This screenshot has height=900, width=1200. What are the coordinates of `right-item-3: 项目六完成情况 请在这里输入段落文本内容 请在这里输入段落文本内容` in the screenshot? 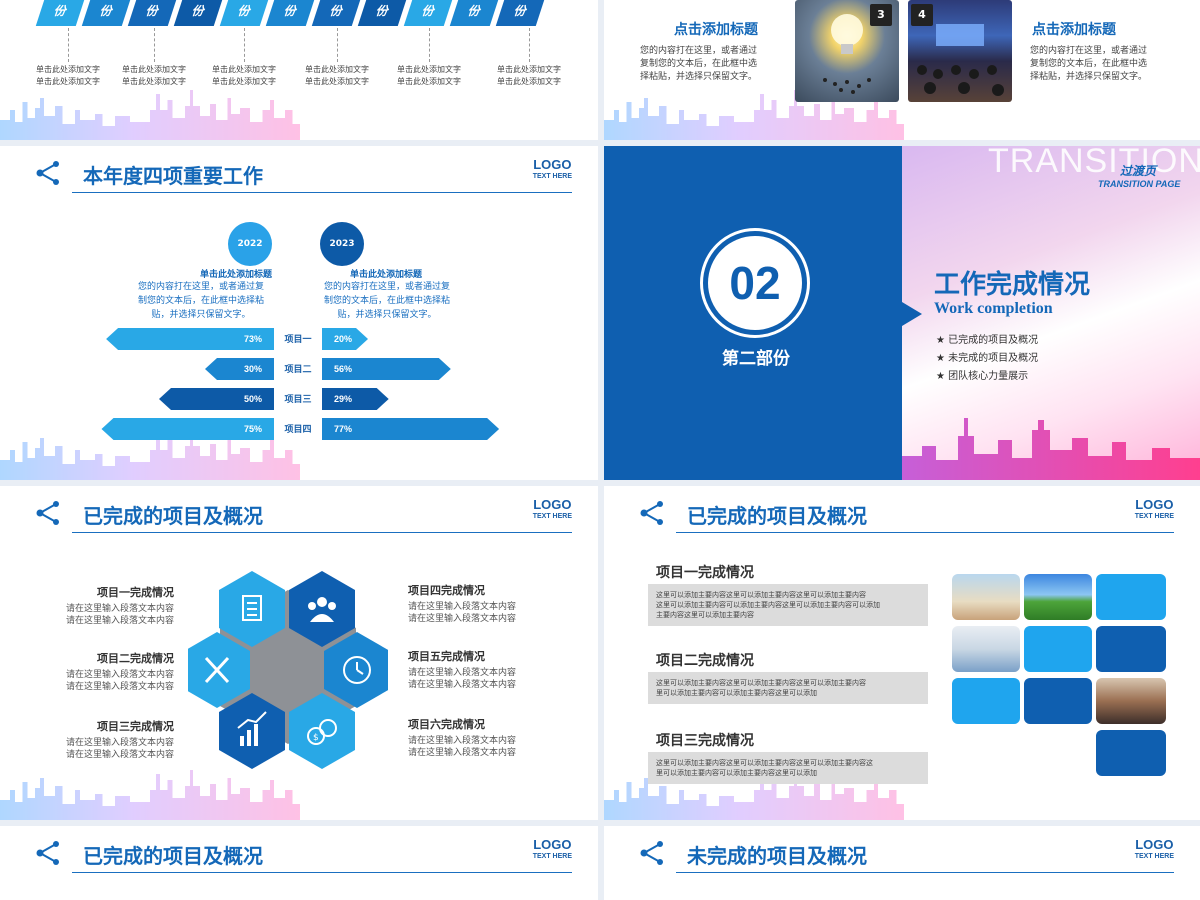 It's located at (478, 737).